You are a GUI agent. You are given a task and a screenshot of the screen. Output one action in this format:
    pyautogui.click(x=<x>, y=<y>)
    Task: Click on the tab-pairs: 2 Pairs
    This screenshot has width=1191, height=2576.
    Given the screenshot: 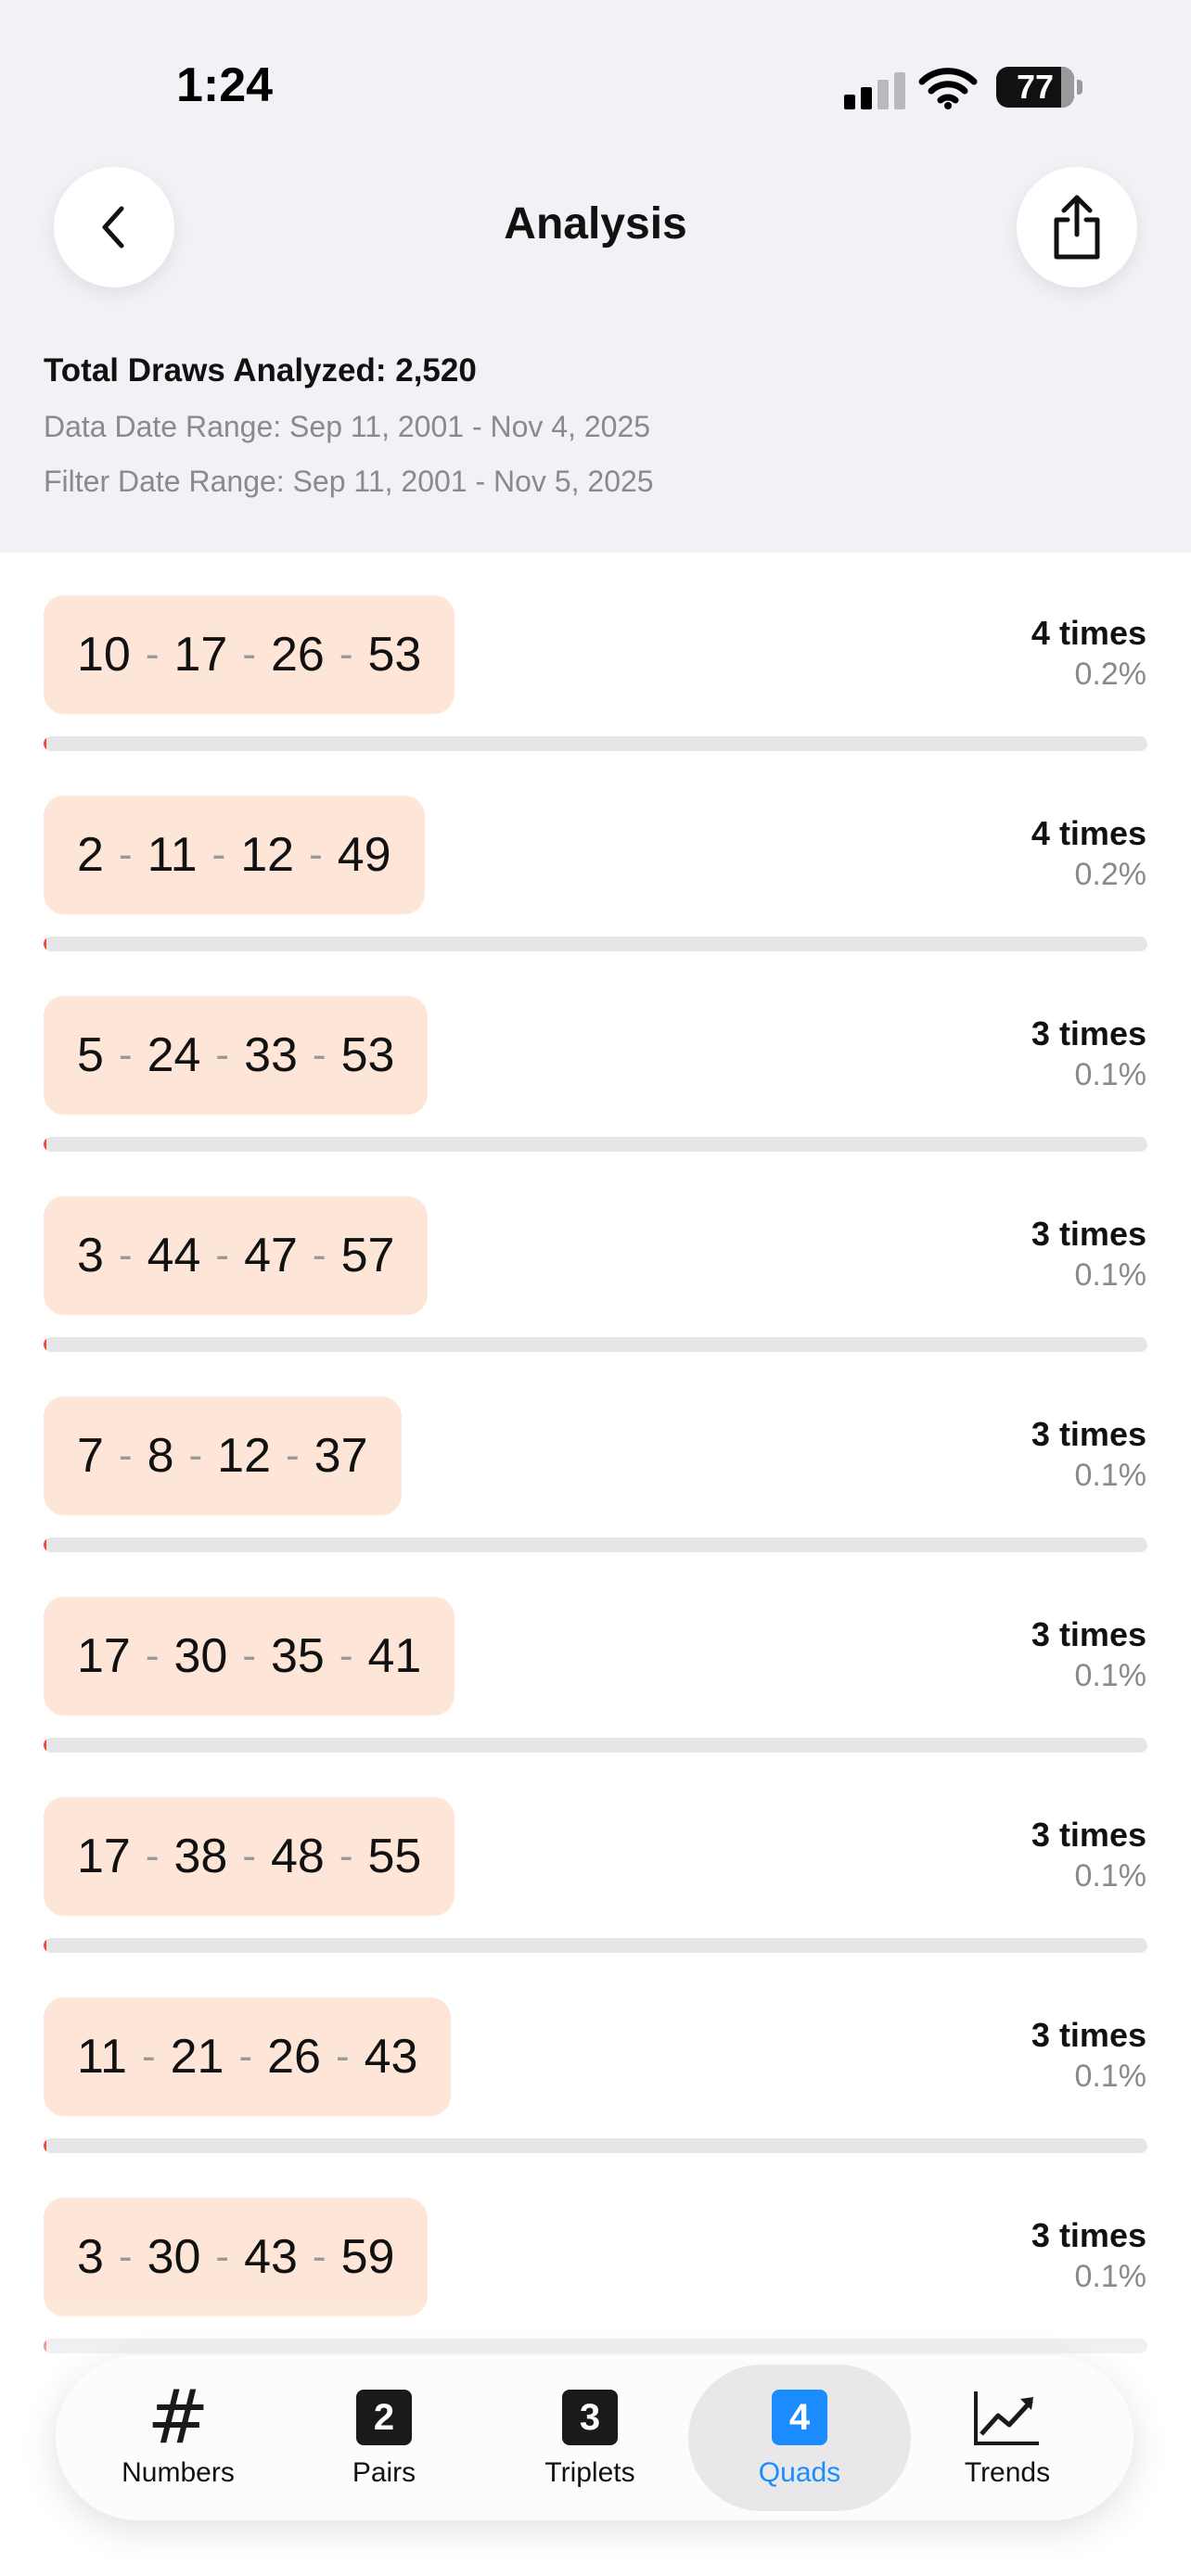 What is the action you would take?
    pyautogui.click(x=384, y=2438)
    